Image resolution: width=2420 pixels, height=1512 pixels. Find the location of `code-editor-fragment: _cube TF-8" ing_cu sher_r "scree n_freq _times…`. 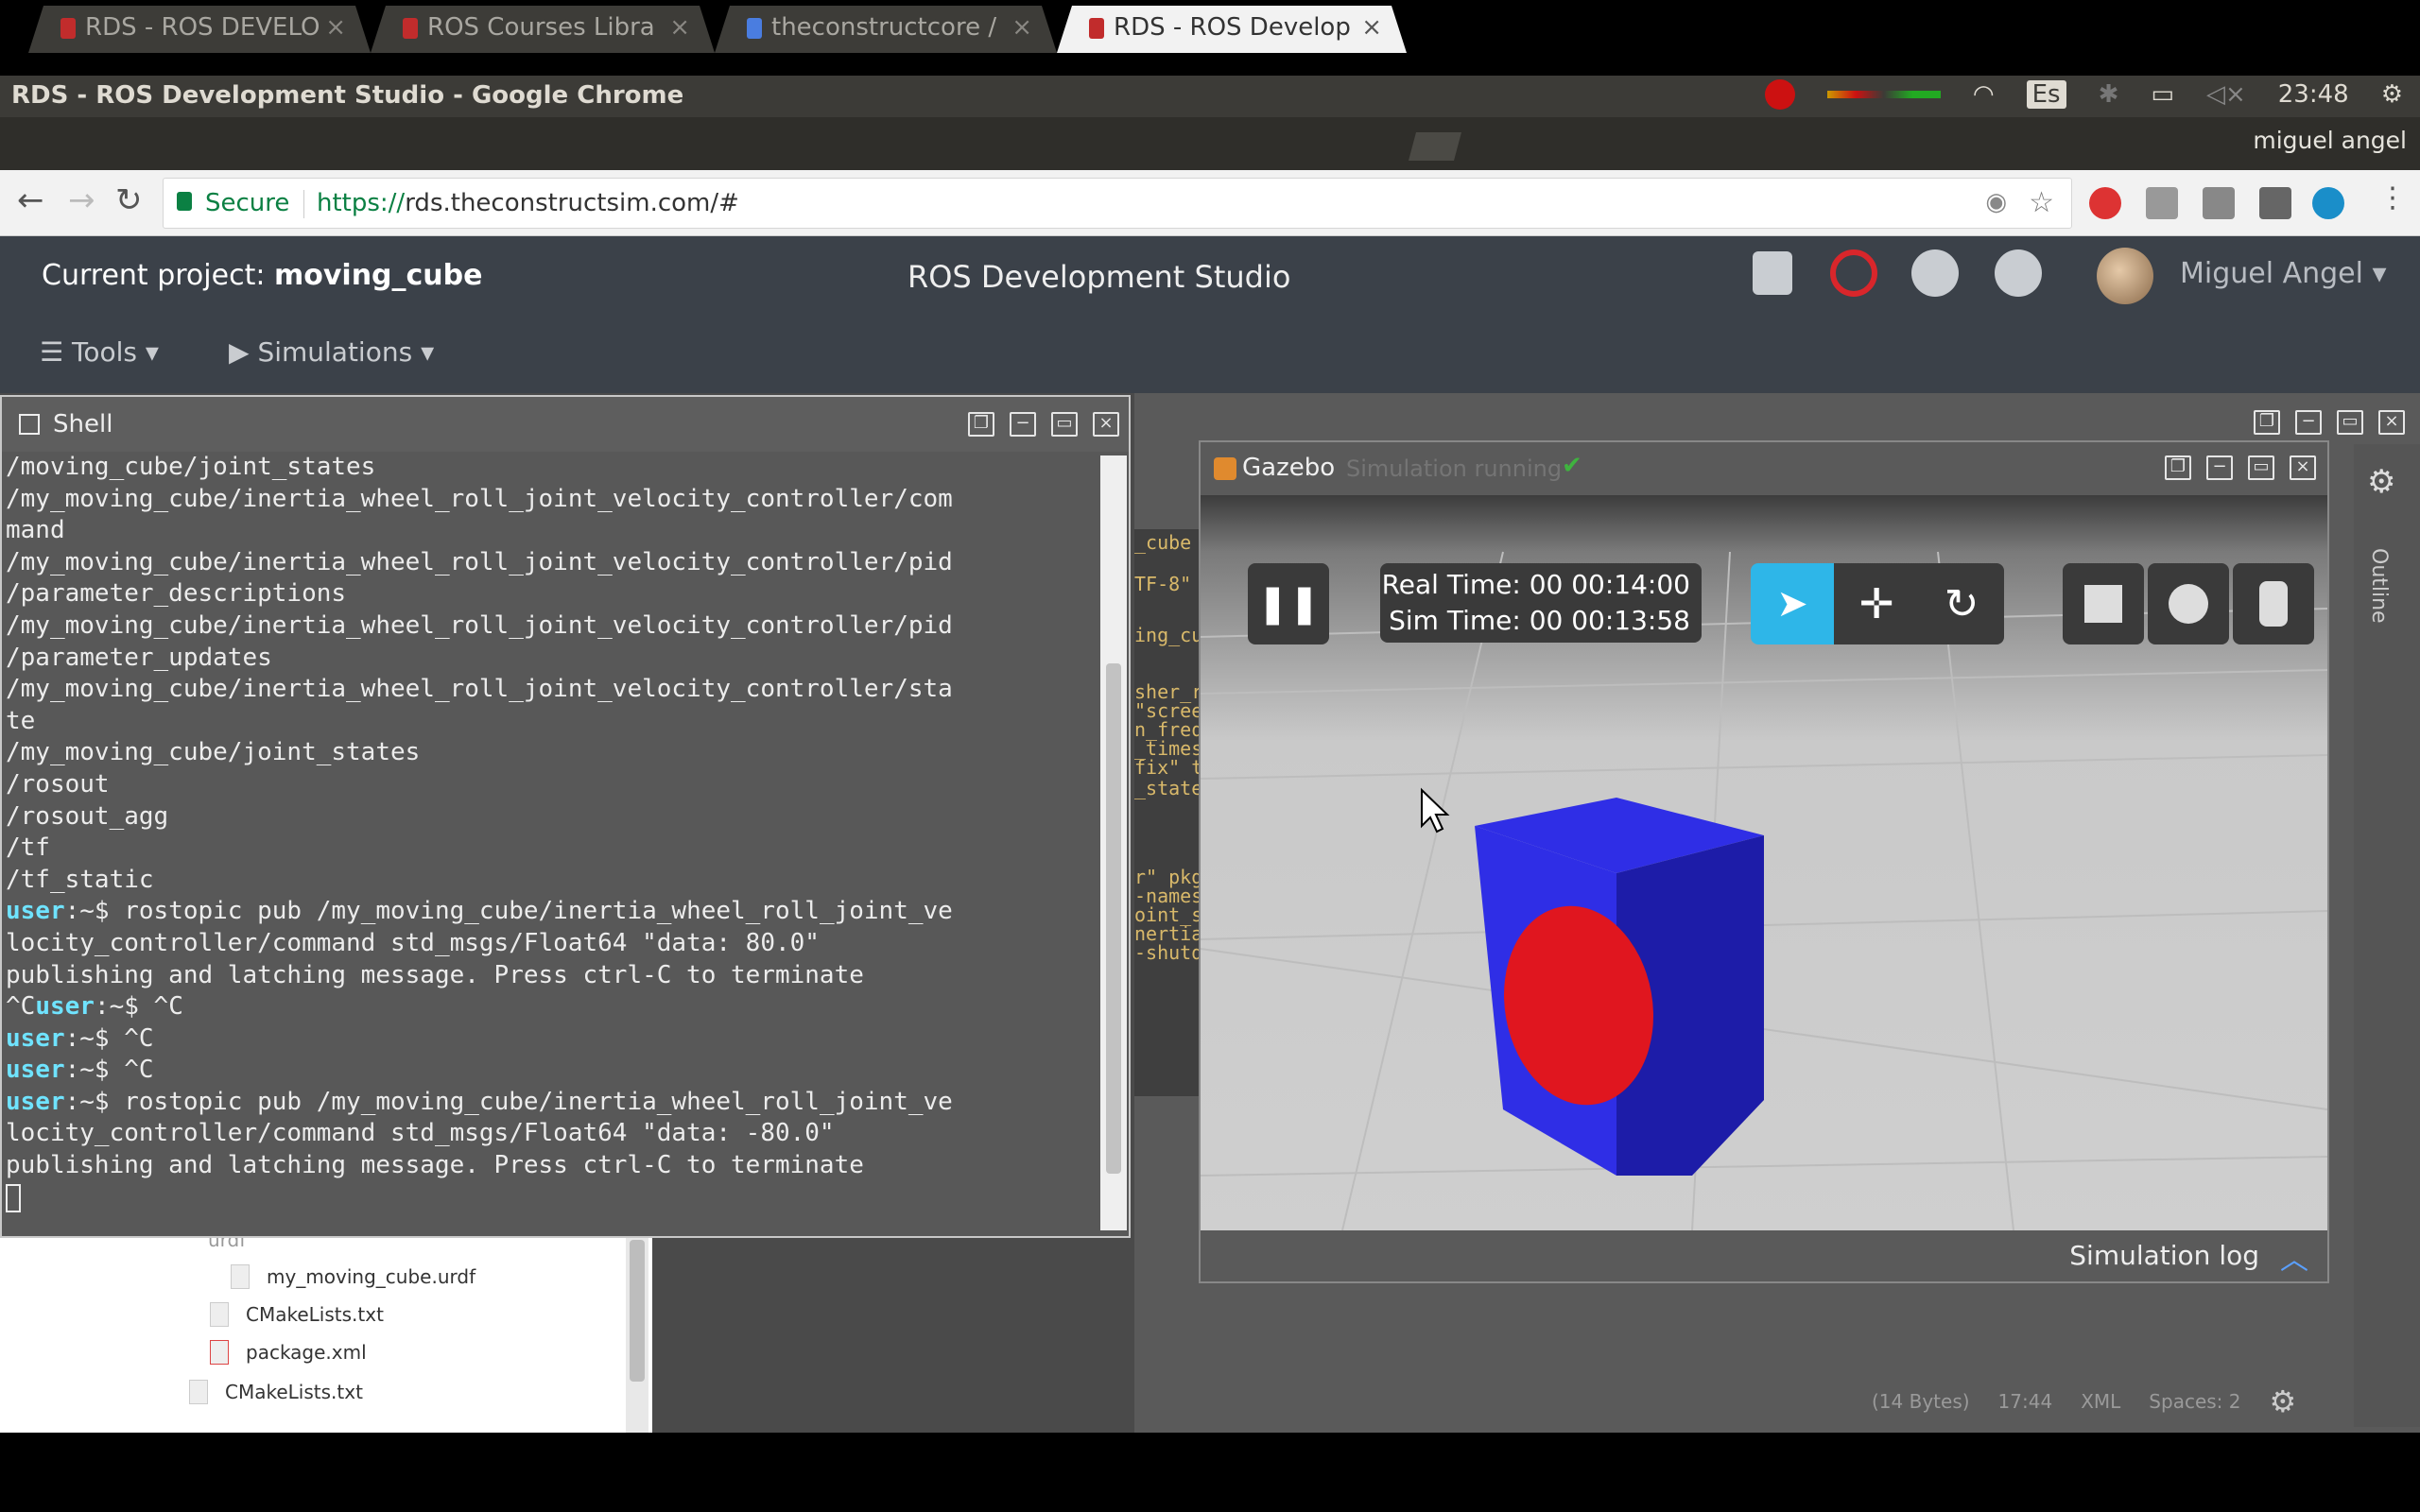

code-editor-fragment: _cube TF-8" ing_cu sher_r "scree n_freq _times… is located at coordinates (1167, 812).